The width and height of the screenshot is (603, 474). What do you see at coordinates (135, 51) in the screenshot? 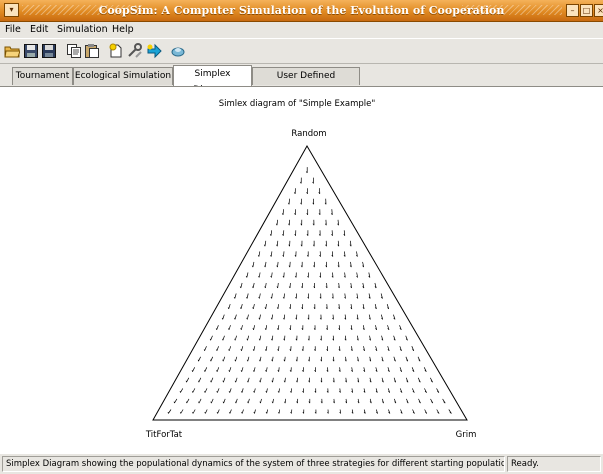
I see `tools-icon` at bounding box center [135, 51].